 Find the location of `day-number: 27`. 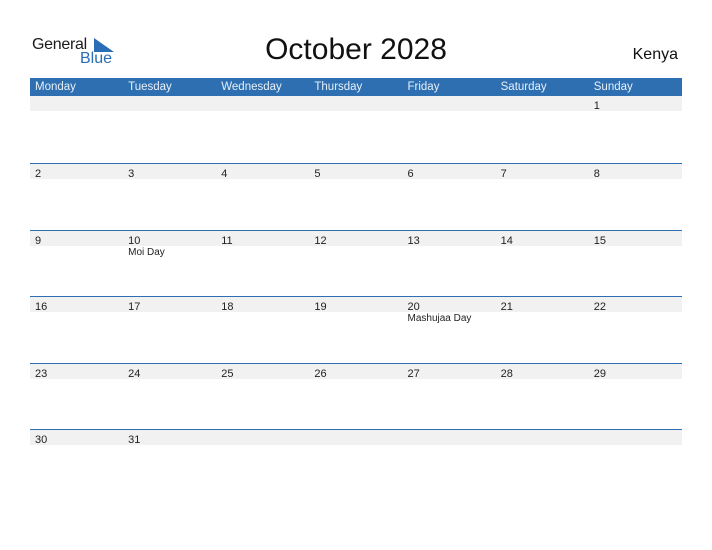

day-number: 27 is located at coordinates (413, 373).